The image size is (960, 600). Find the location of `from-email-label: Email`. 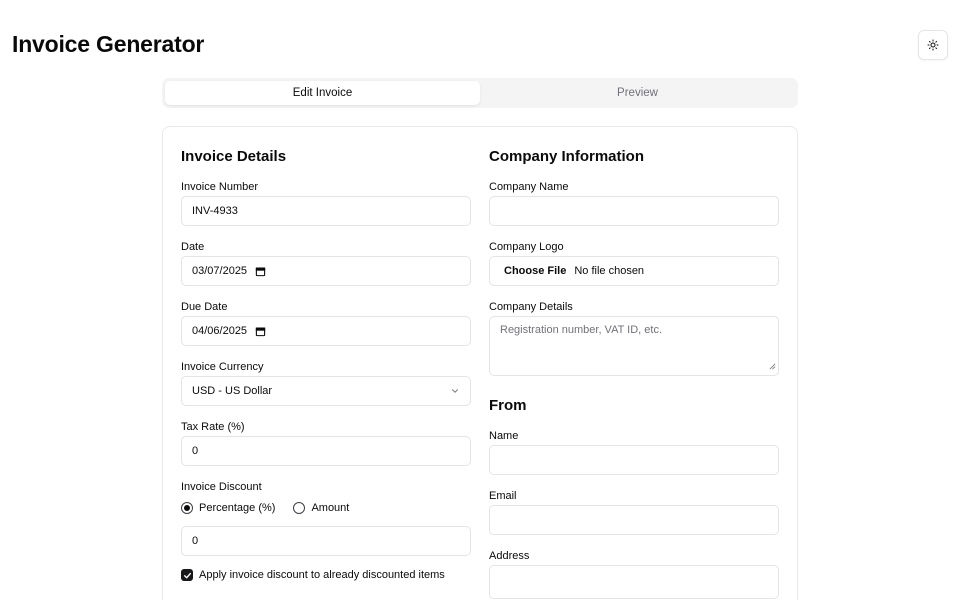

from-email-label: Email is located at coordinates (503, 496).